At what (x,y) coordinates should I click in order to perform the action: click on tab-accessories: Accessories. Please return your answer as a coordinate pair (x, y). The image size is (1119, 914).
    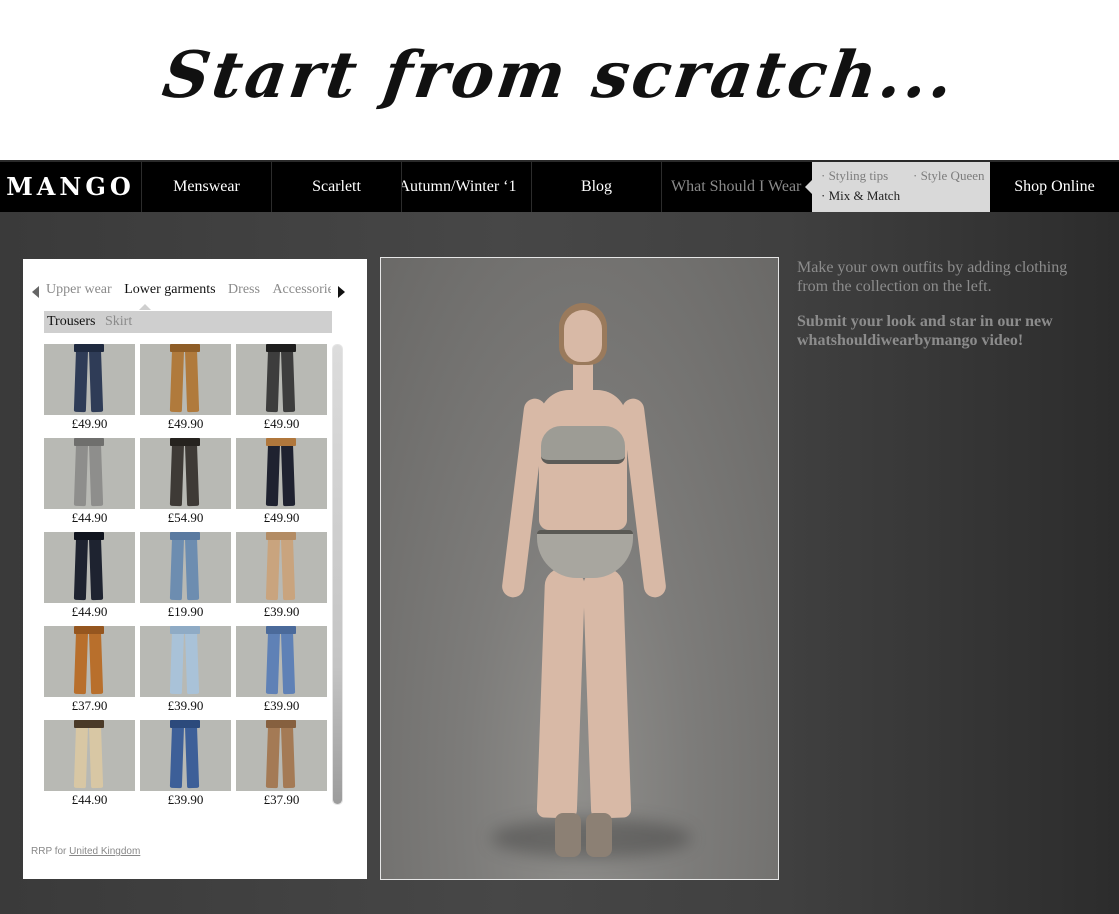
    Looking at the image, I should click on (301, 290).